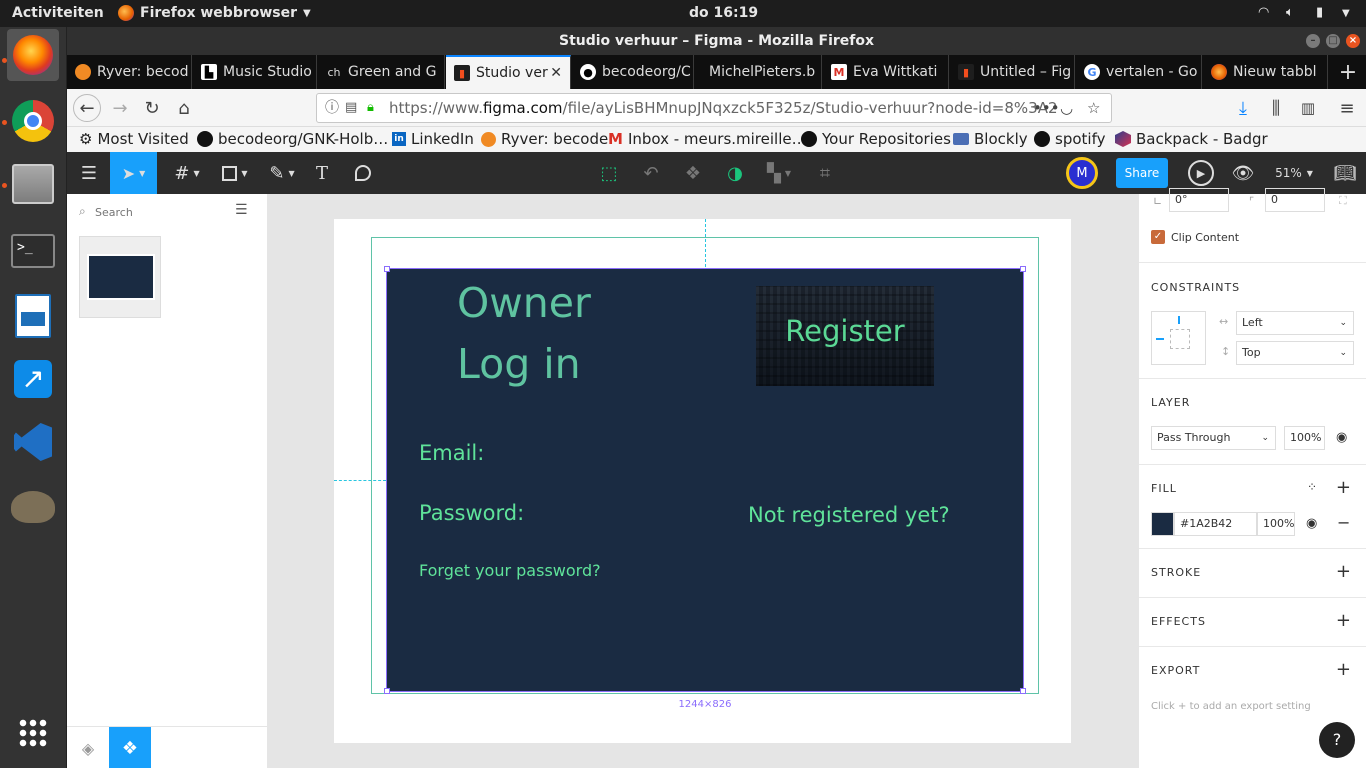  What do you see at coordinates (758, 72) in the screenshot?
I see `tab-michelpieters: MichelPieters.b` at bounding box center [758, 72].